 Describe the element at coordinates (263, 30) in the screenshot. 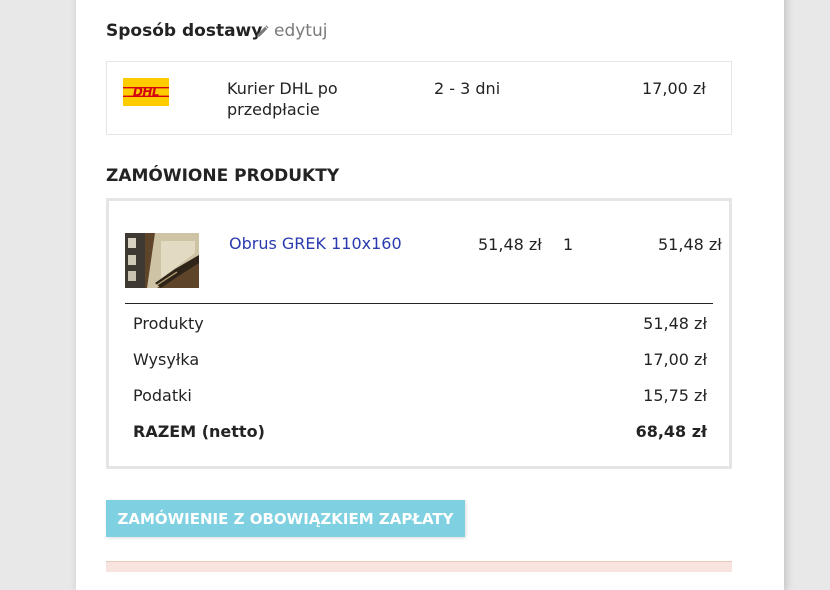

I see `pencil-icon` at that location.